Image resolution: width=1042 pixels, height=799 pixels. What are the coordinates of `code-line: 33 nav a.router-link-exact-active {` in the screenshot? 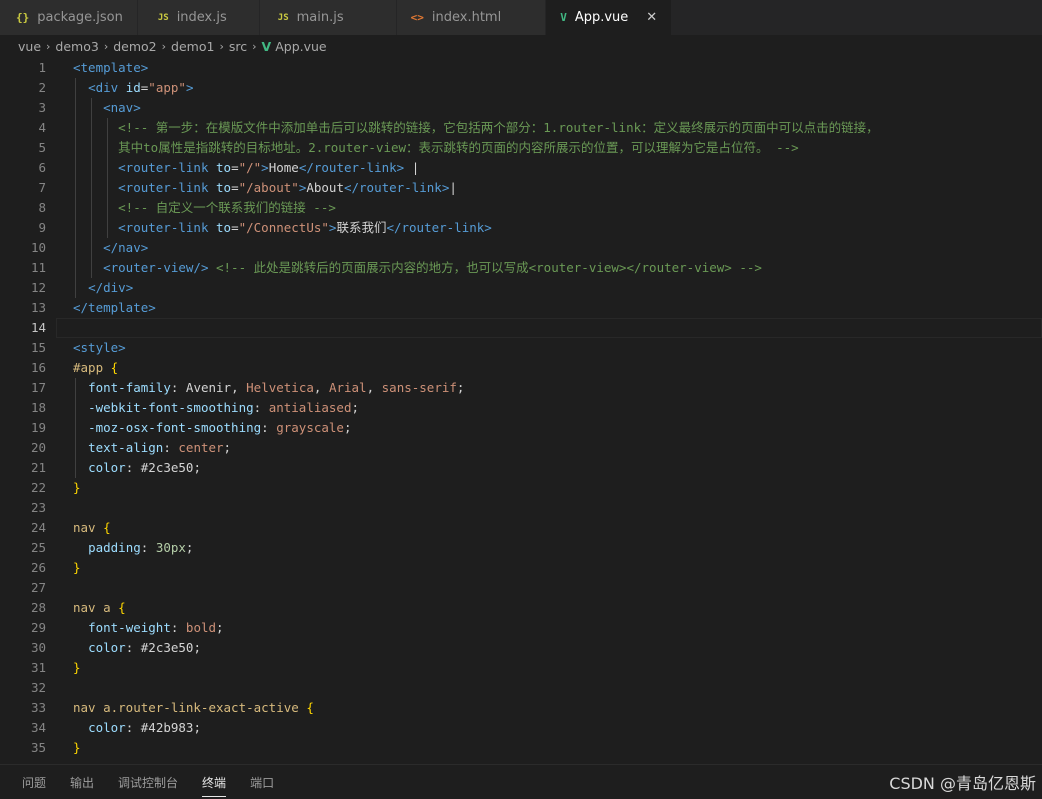 It's located at (521, 708).